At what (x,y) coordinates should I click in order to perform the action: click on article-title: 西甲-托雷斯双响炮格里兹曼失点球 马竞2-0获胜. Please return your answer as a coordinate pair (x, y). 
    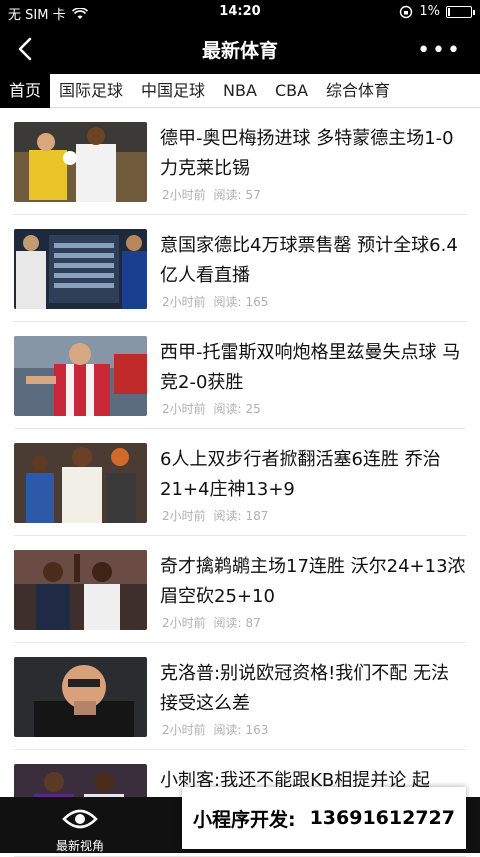
    Looking at the image, I should click on (310, 367).